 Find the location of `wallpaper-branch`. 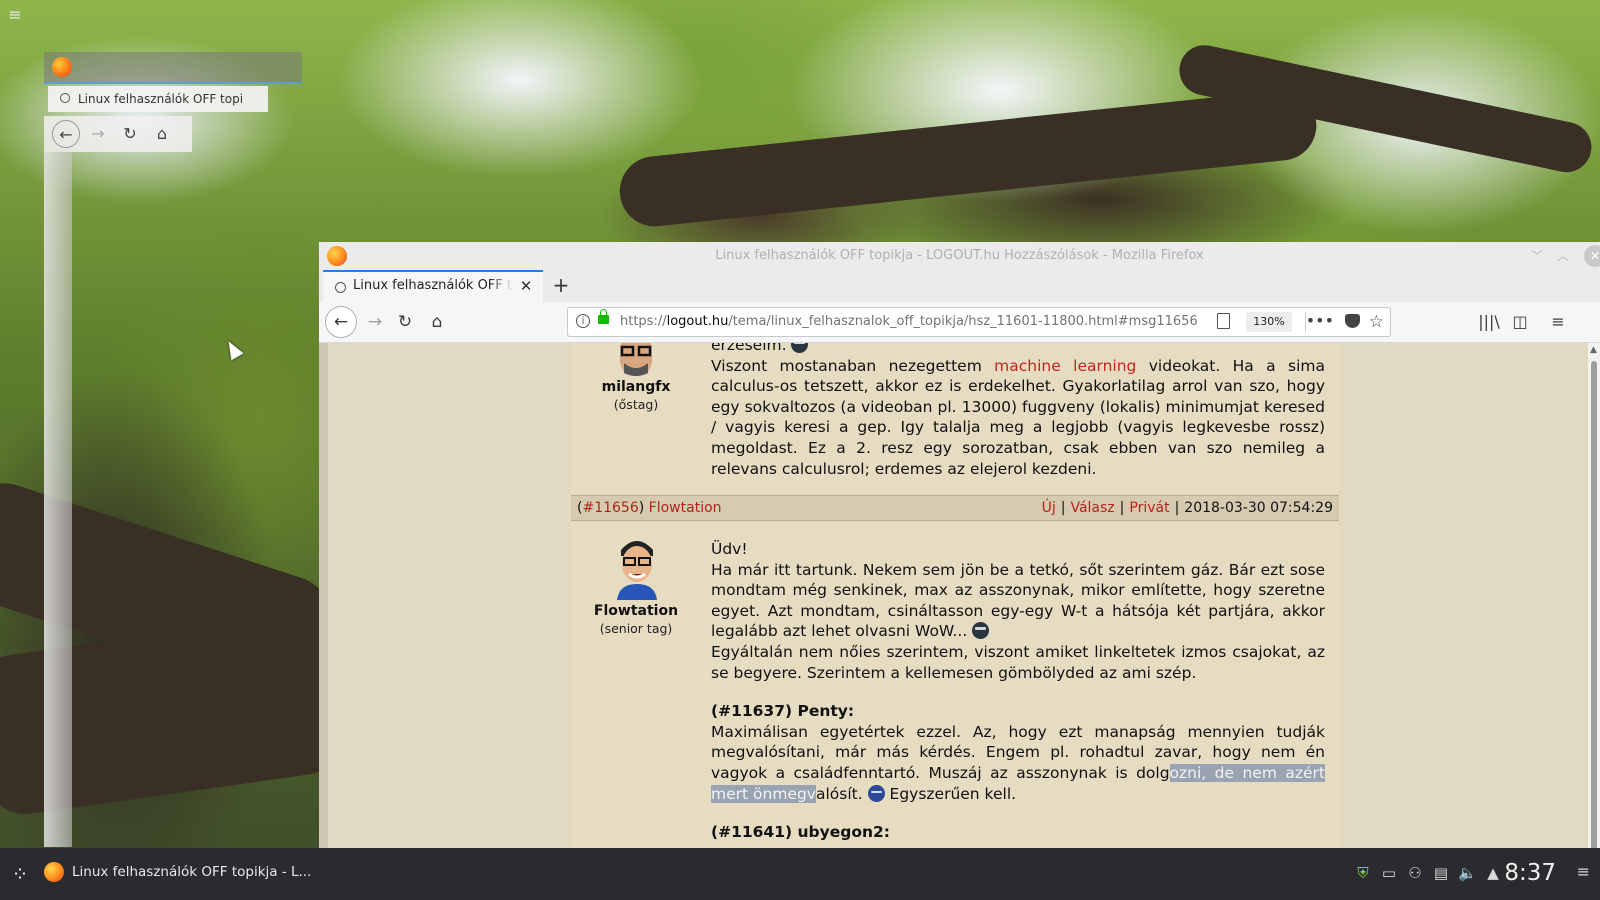

wallpaper-branch is located at coordinates (968, 158).